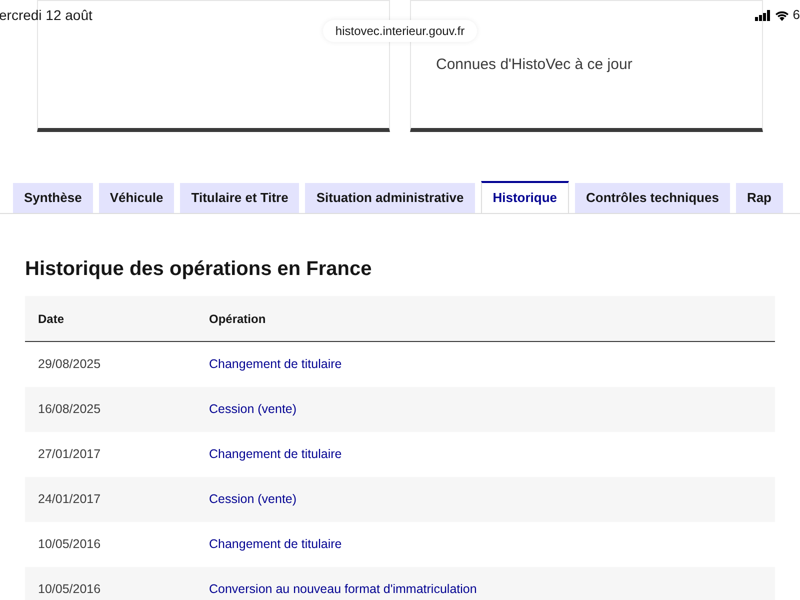 The image size is (800, 600). I want to click on battery-level: 6, so click(796, 15).